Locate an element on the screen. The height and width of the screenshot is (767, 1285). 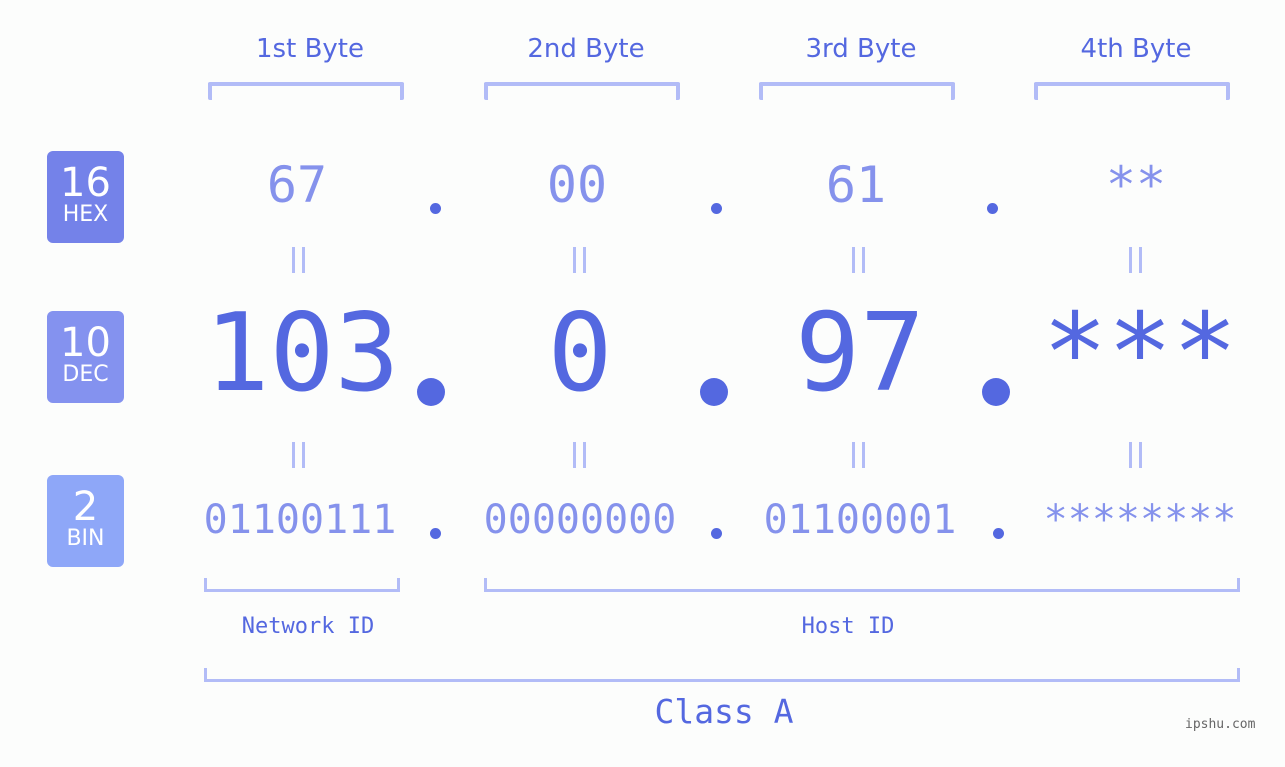
hex-byte-1: 67 is located at coordinates (297, 185).